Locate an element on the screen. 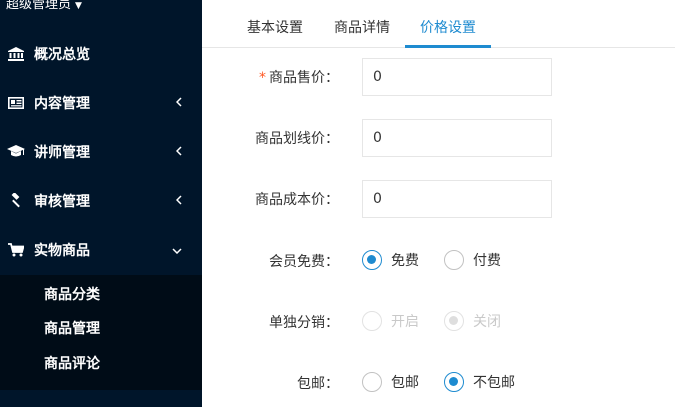 This screenshot has width=675, height=407. shopping-cart-icon is located at coordinates (16, 249).